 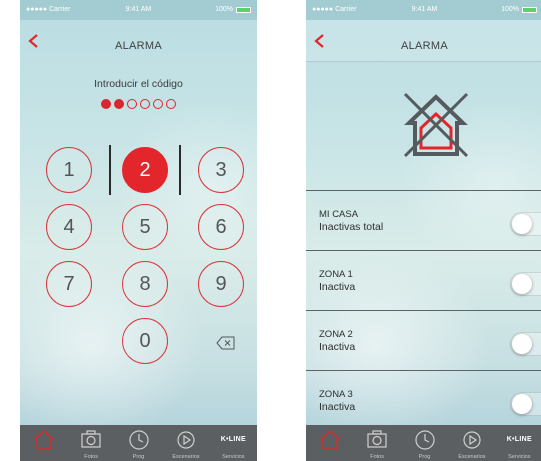 I want to click on keypad-key-5: 5, so click(x=145, y=227).